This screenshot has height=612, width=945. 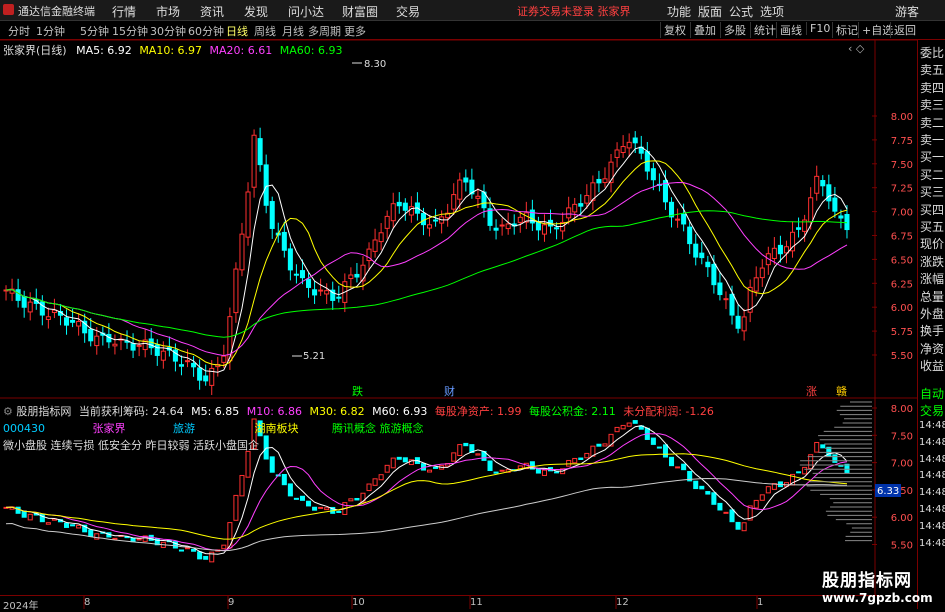 What do you see at coordinates (932, 330) in the screenshot?
I see `side-item: 换手` at bounding box center [932, 330].